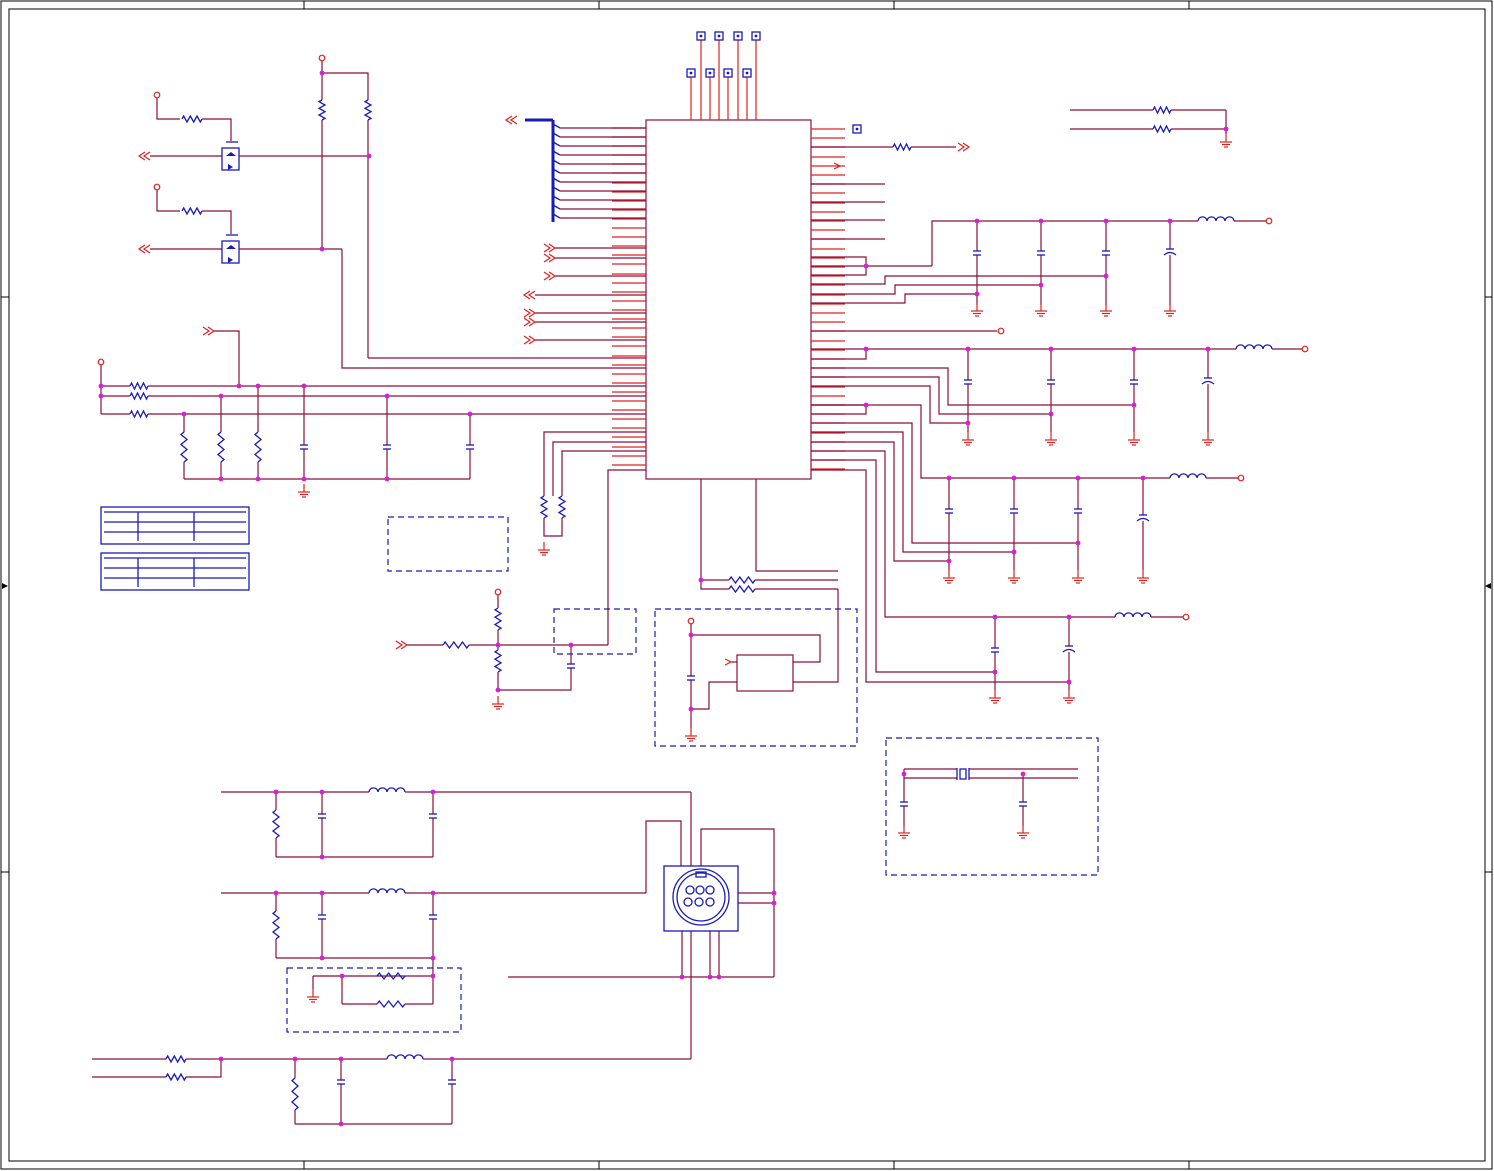 This screenshot has height=1171, width=1494. I want to click on top-test-points, so click(723, 80).